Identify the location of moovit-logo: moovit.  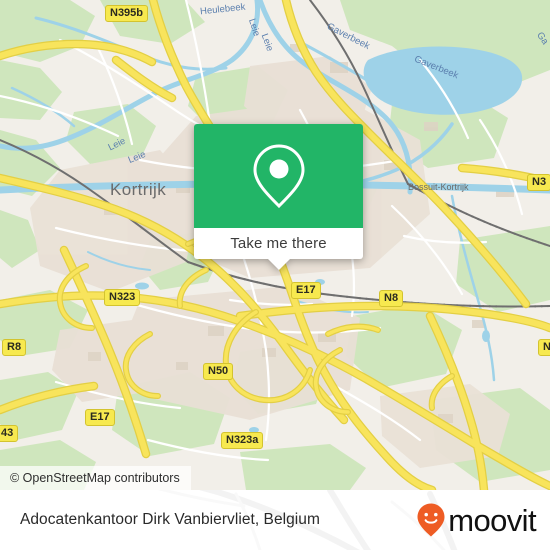
(476, 520).